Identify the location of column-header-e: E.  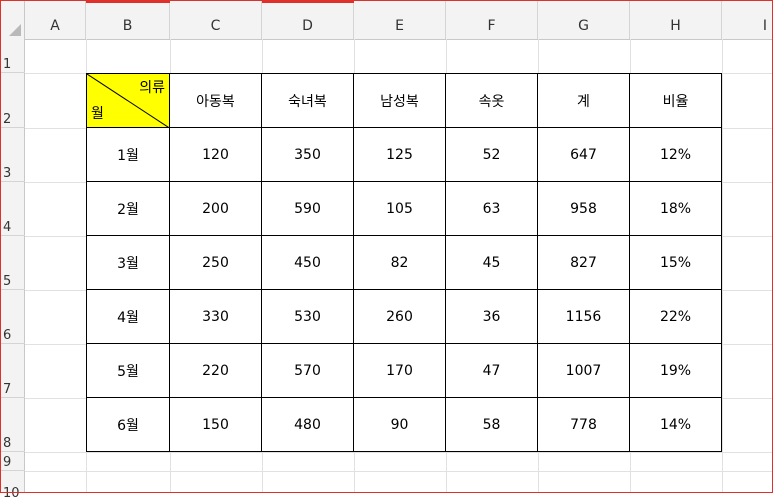
(400, 19).